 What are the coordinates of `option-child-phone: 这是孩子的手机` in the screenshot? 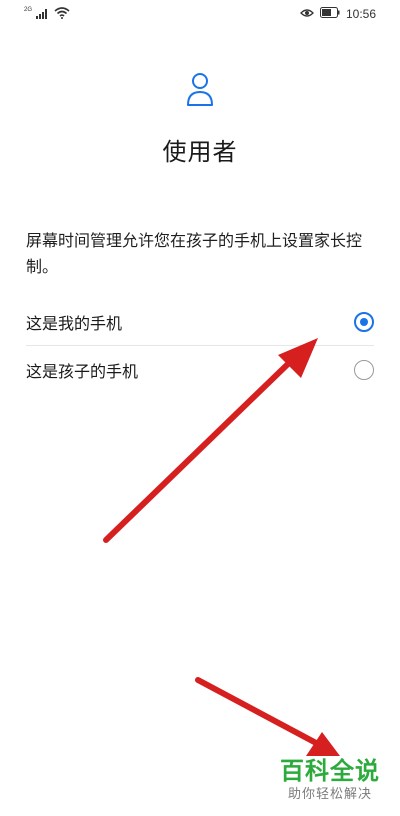 It's located at (200, 370).